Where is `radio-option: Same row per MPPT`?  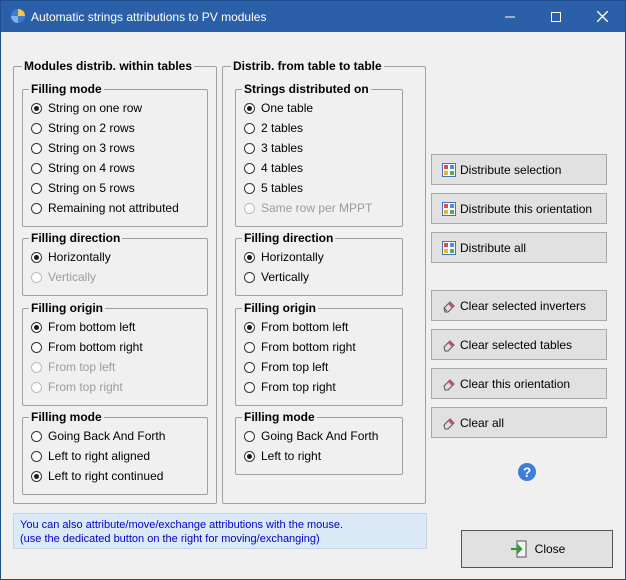 radio-option: Same row per MPPT is located at coordinates (308, 208).